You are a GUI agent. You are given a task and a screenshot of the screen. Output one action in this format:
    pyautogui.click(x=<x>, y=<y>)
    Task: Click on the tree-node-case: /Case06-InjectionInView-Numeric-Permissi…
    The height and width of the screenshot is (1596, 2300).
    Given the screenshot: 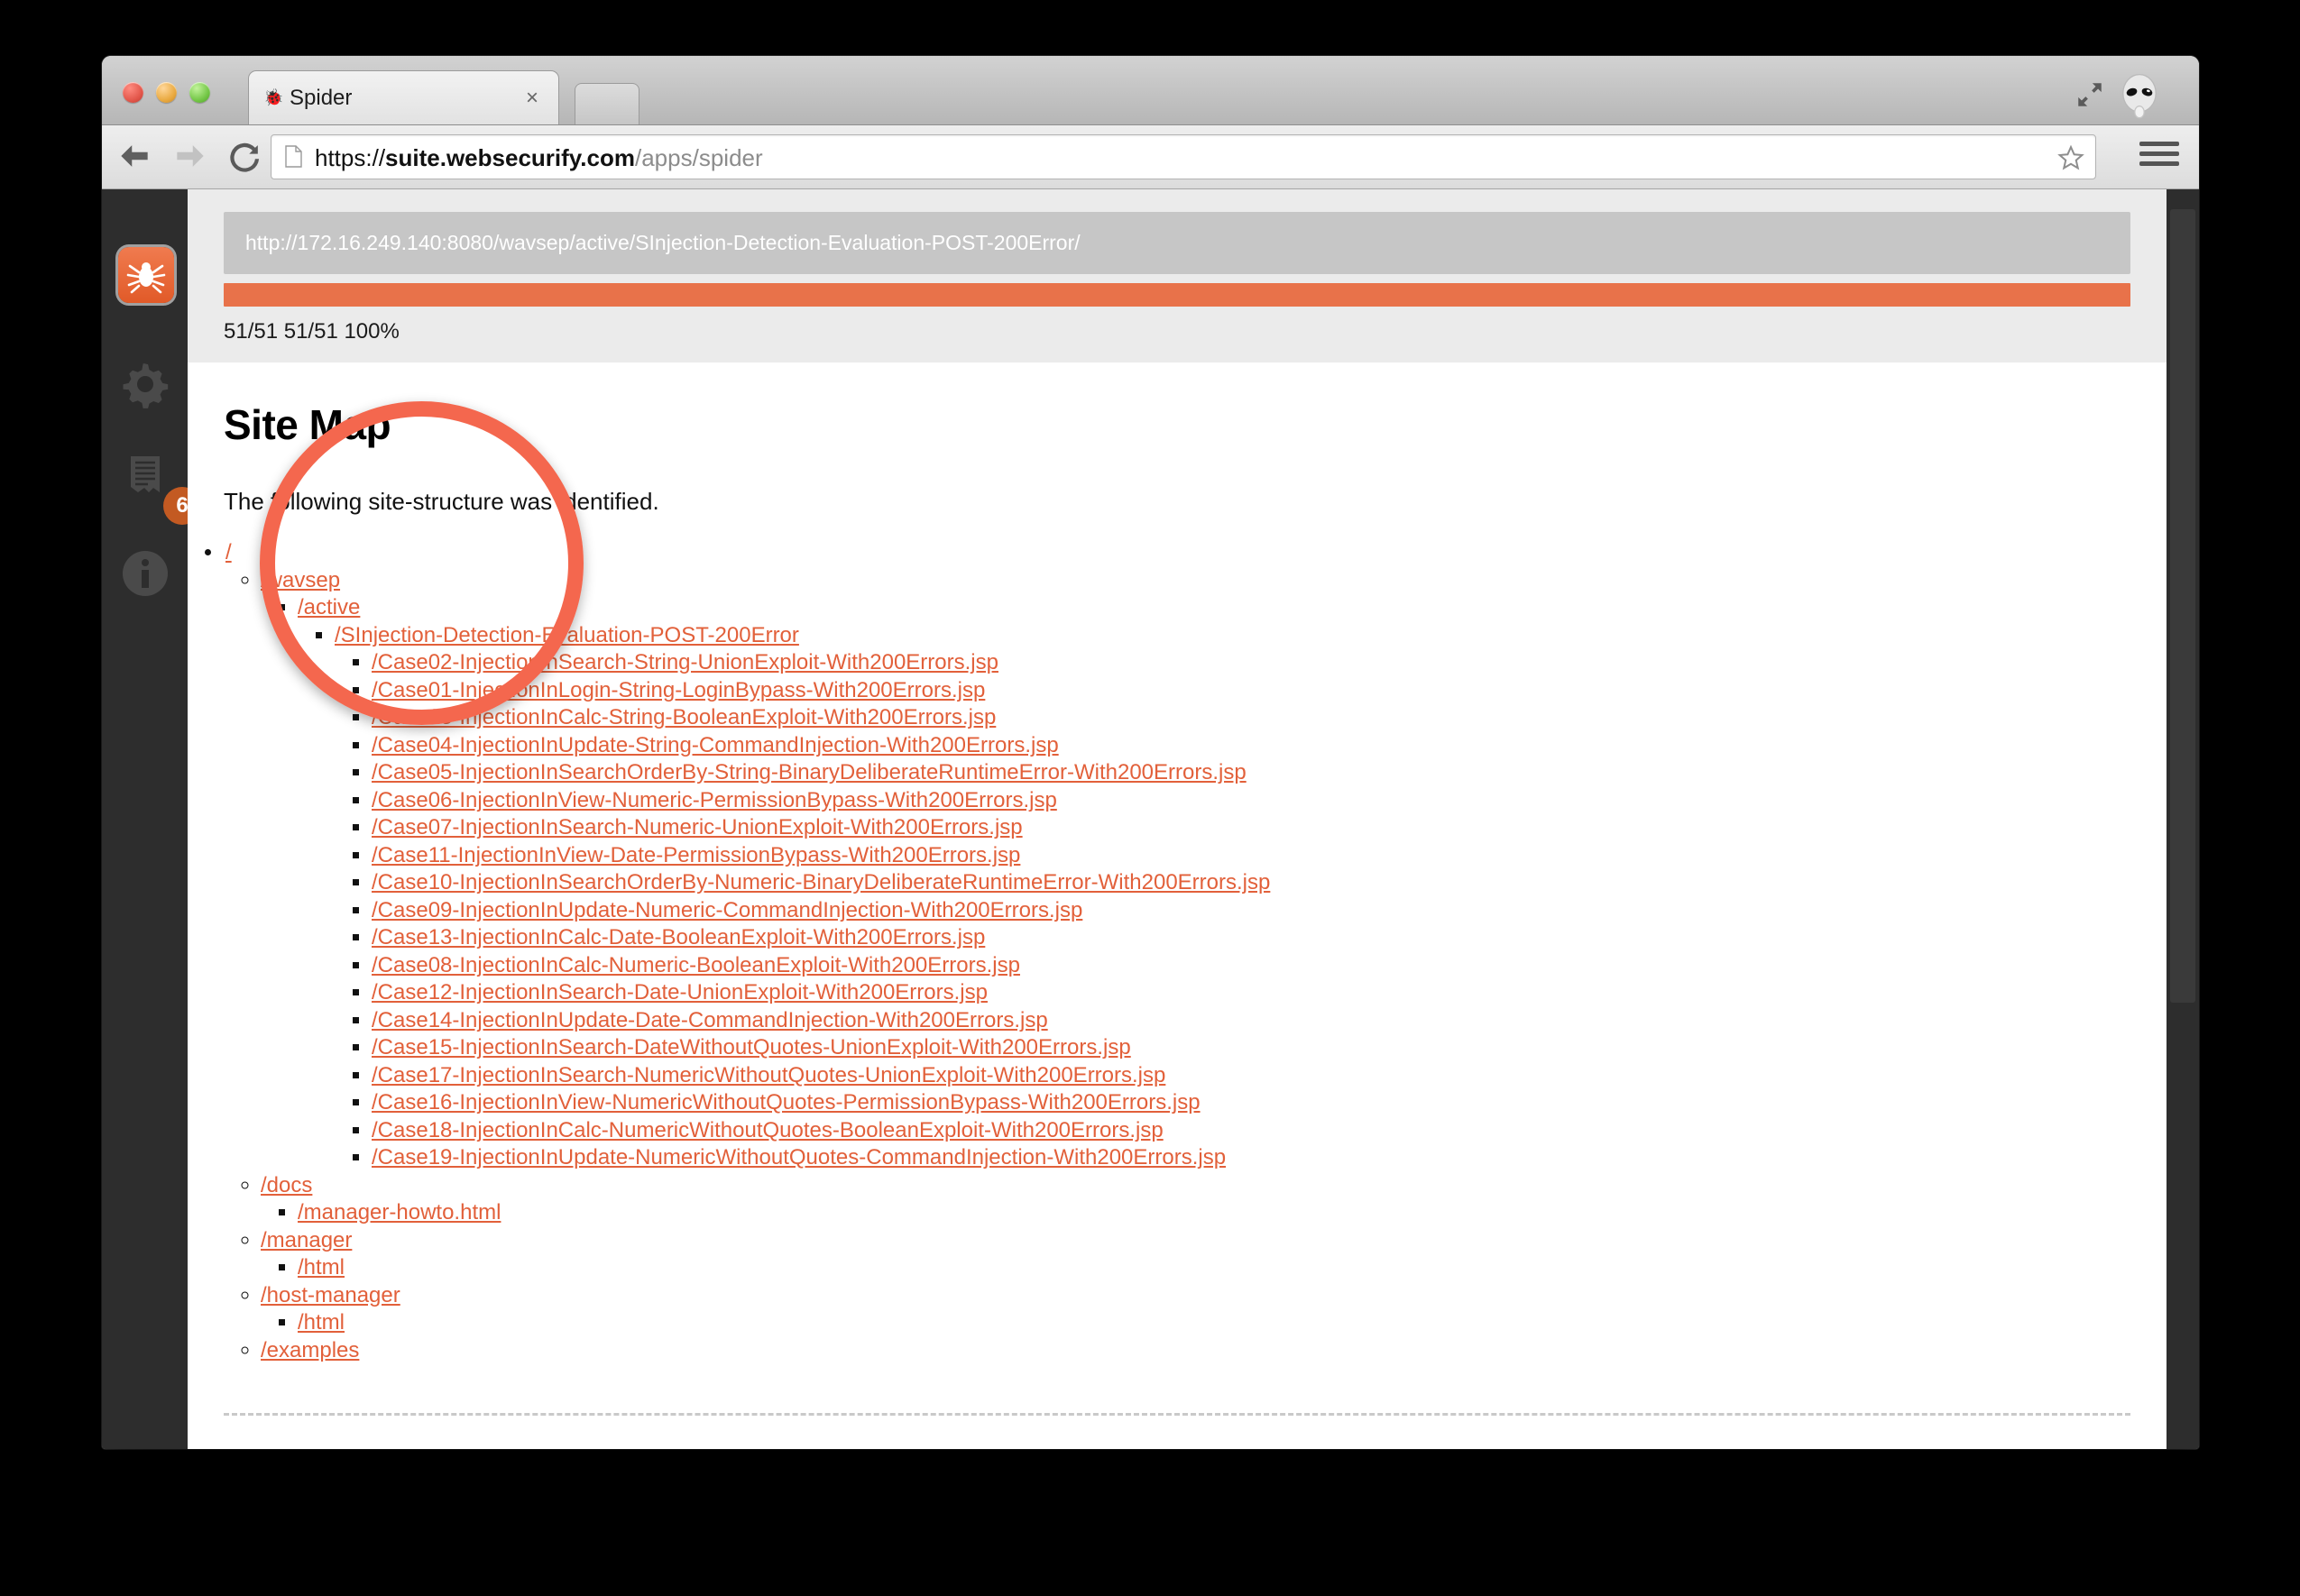 What is the action you would take?
    pyautogui.click(x=1251, y=801)
    